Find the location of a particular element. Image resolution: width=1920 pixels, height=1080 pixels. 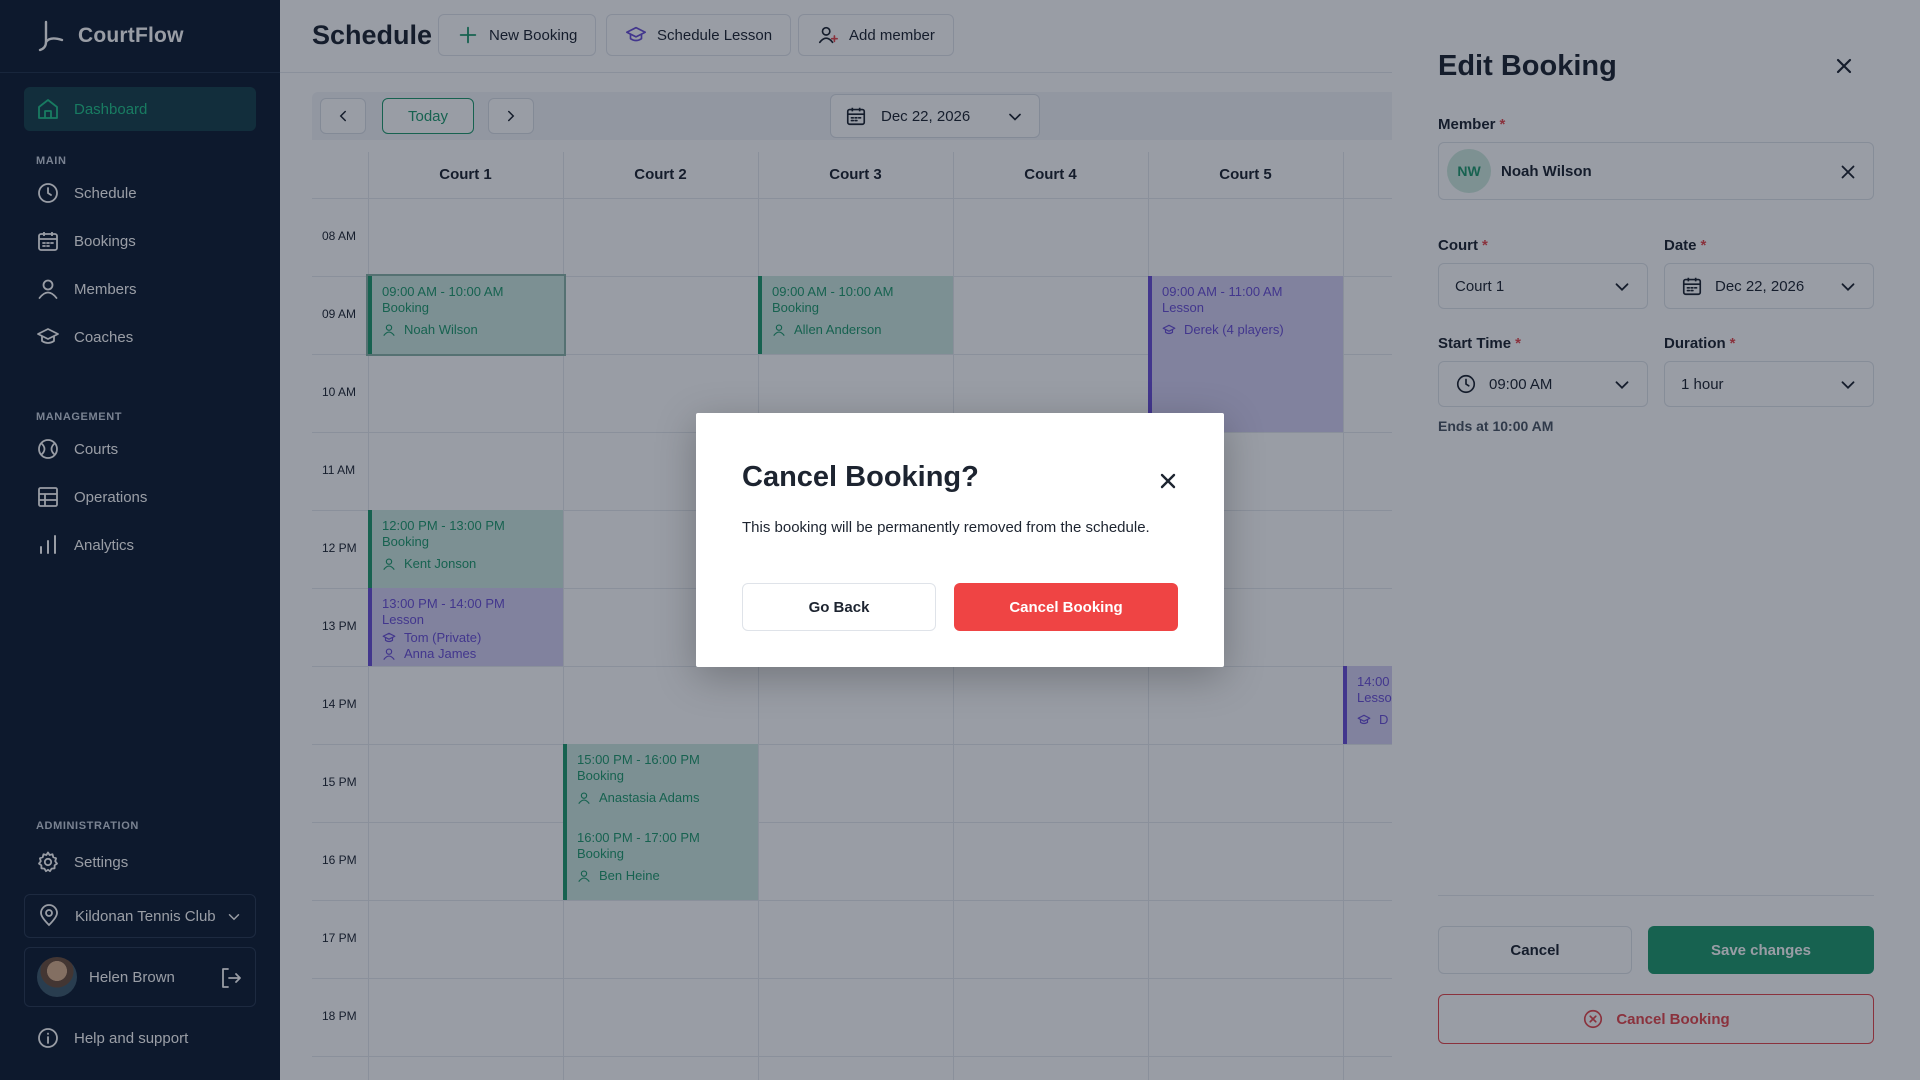

go-back-button: Go Back is located at coordinates (839, 607).